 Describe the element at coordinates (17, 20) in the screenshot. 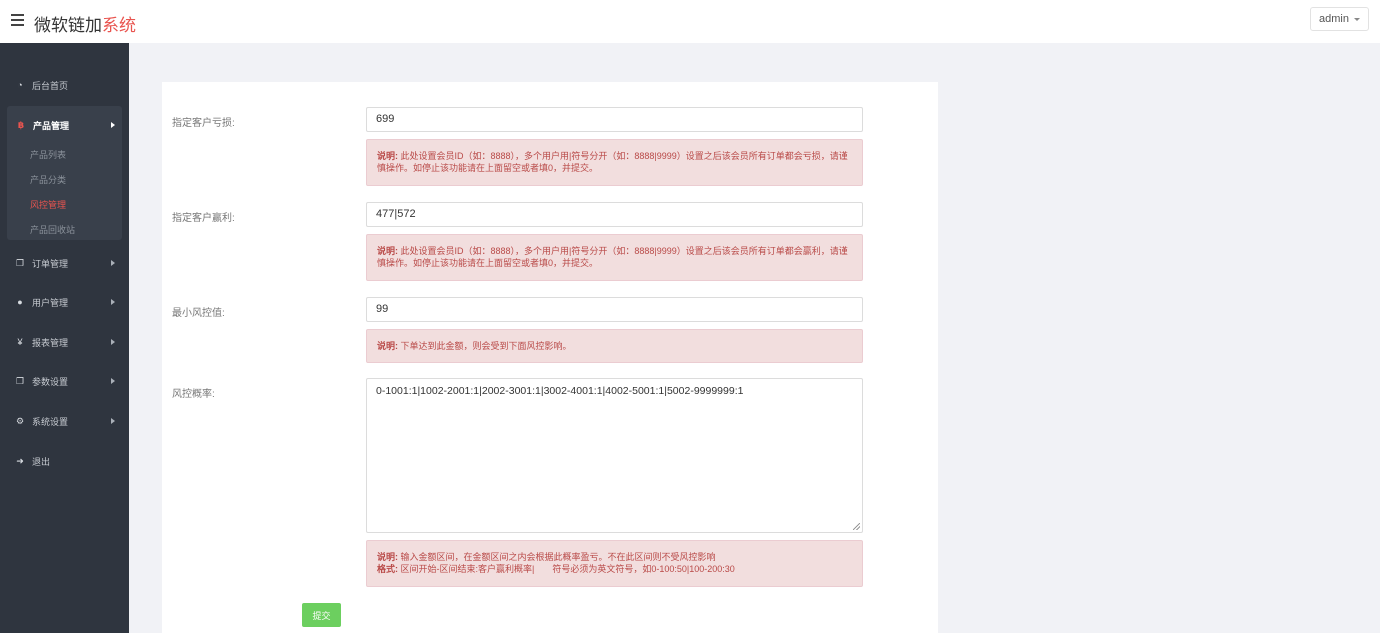

I see `menu-toggle-icon` at that location.